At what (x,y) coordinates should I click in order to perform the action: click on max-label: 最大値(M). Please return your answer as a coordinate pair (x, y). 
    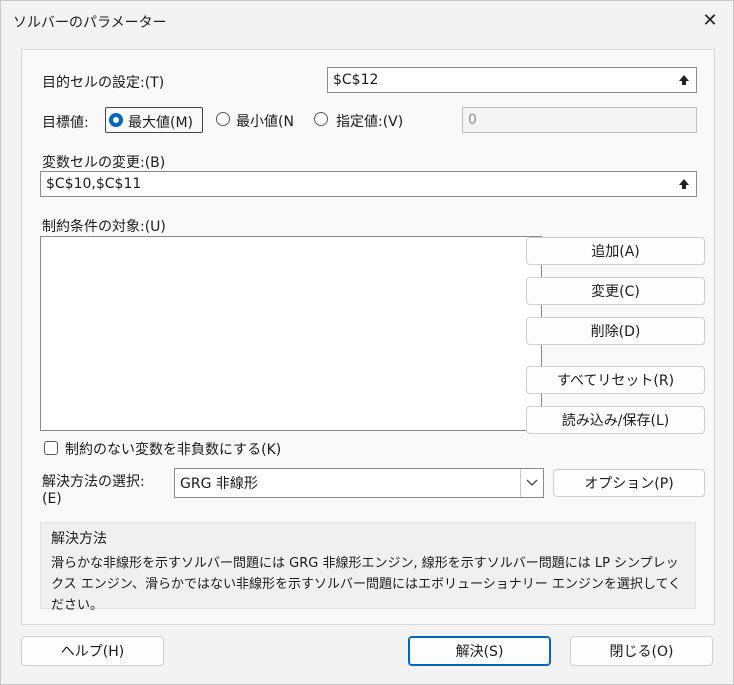
    Looking at the image, I should click on (161, 123).